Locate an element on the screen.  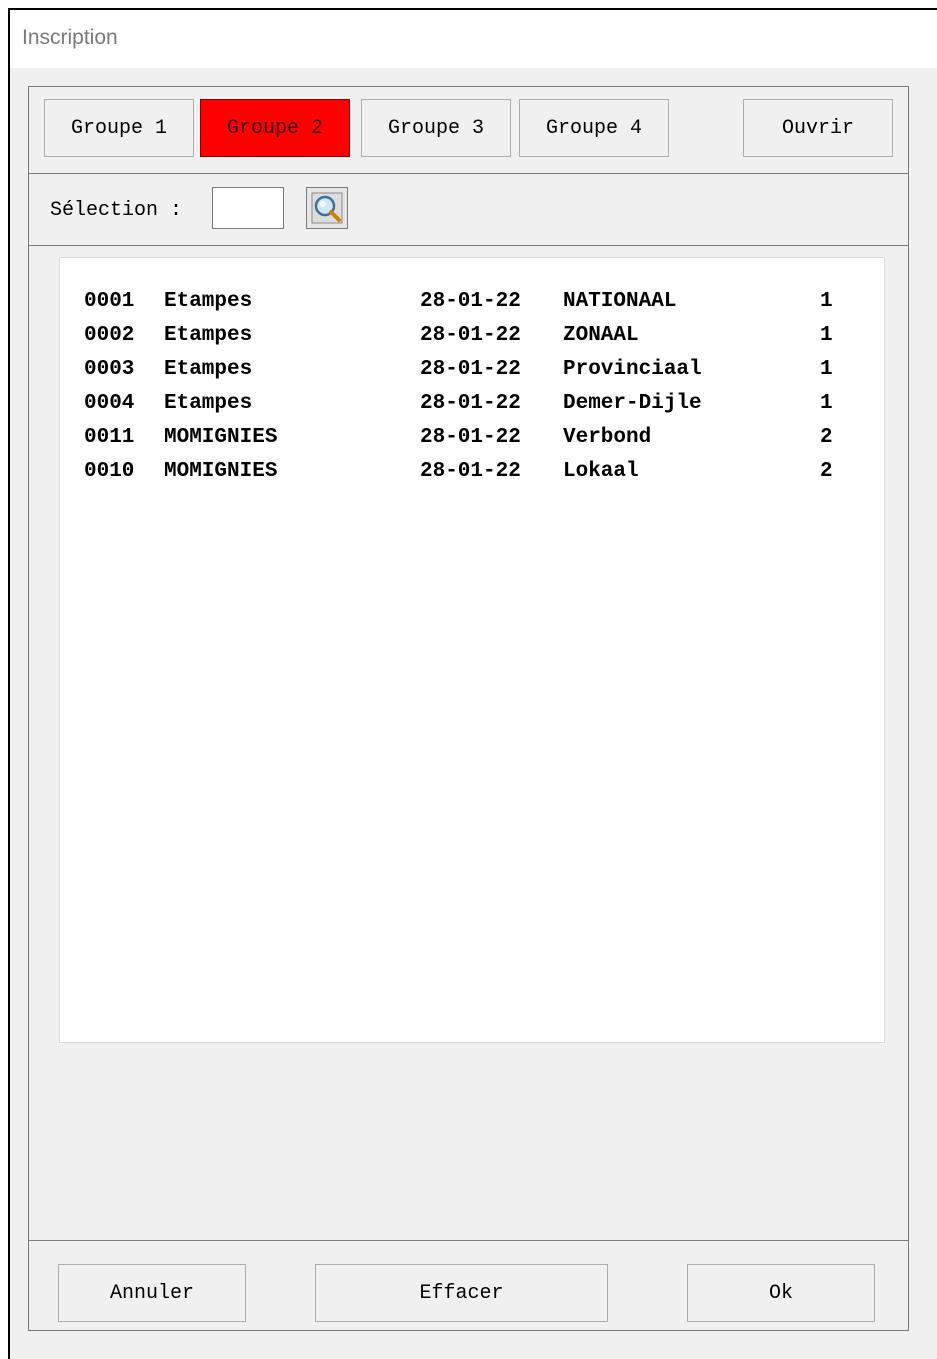
group-2-button: Groupe 2 is located at coordinates (275, 128).